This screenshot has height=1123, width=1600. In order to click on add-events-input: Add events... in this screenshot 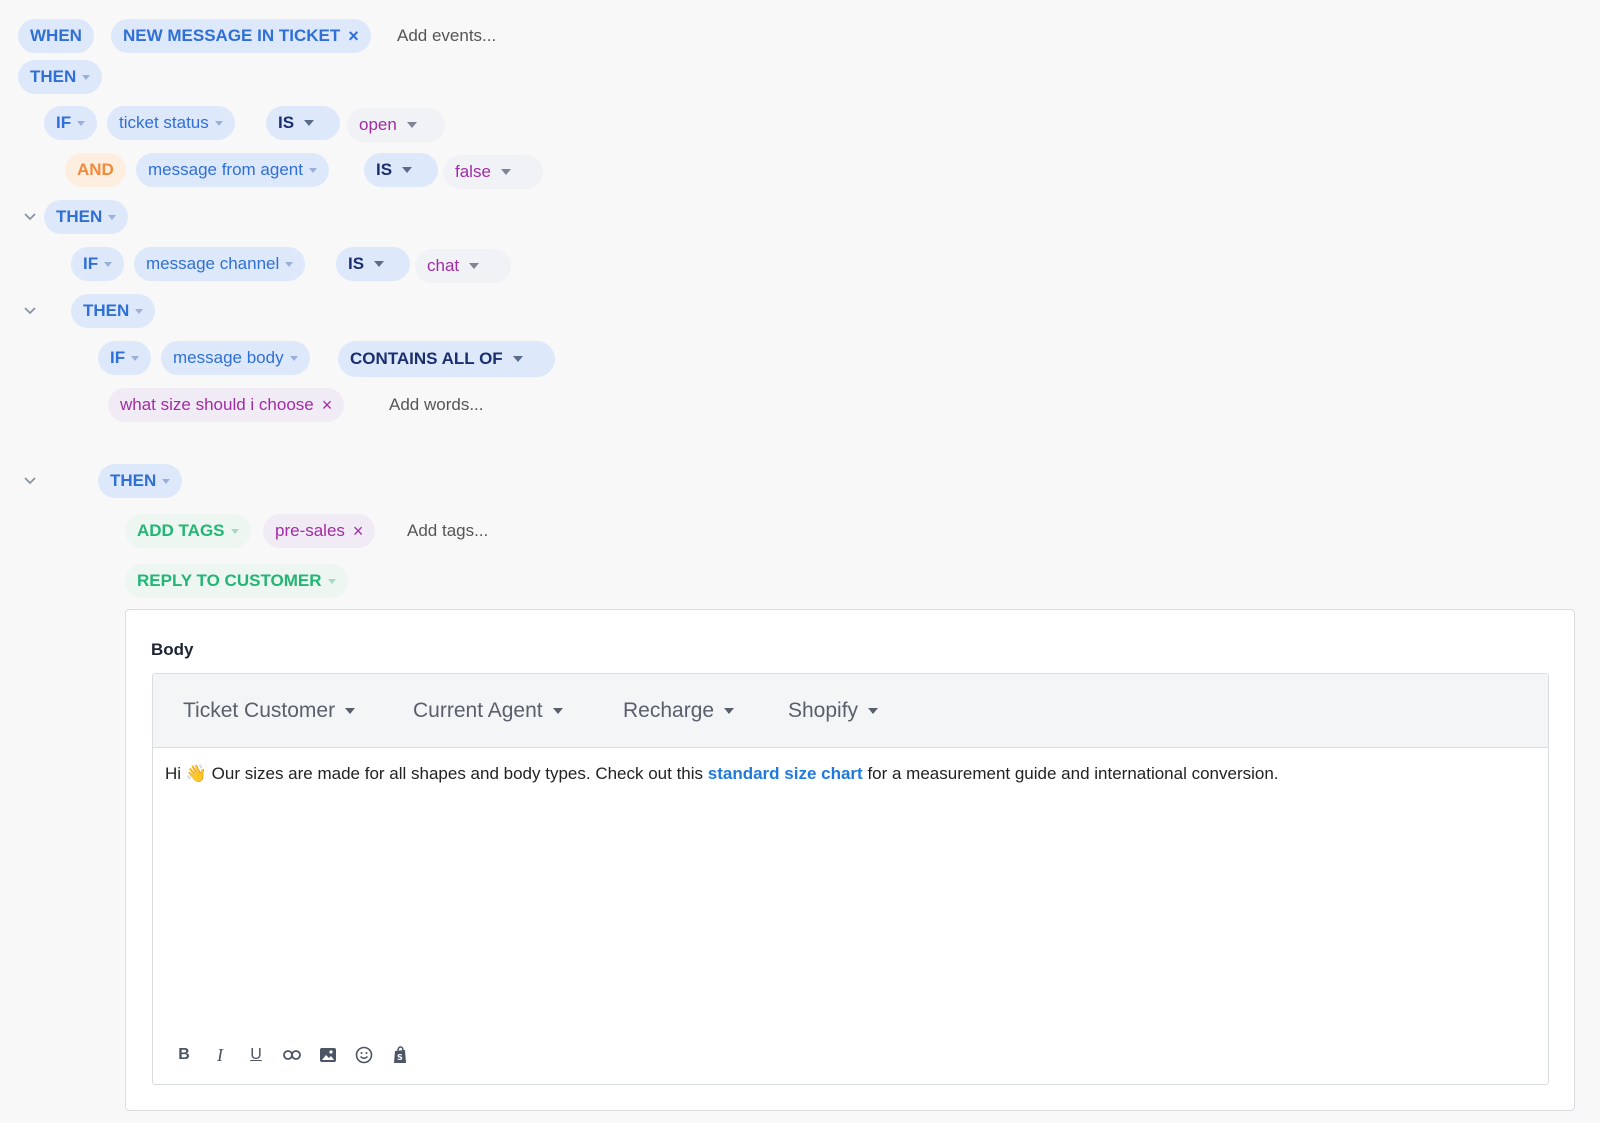, I will do `click(446, 36)`.